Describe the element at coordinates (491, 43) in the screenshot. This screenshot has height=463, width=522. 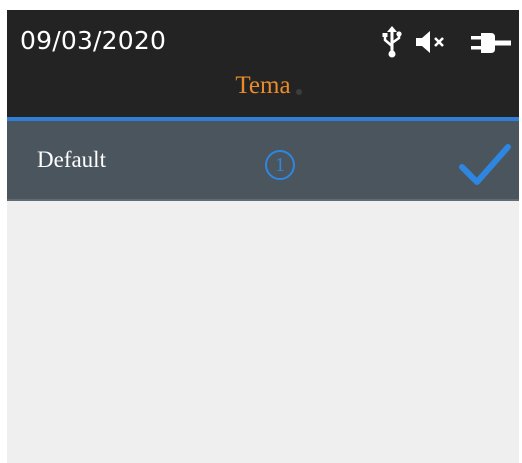
I see `power-plug-icon` at that location.